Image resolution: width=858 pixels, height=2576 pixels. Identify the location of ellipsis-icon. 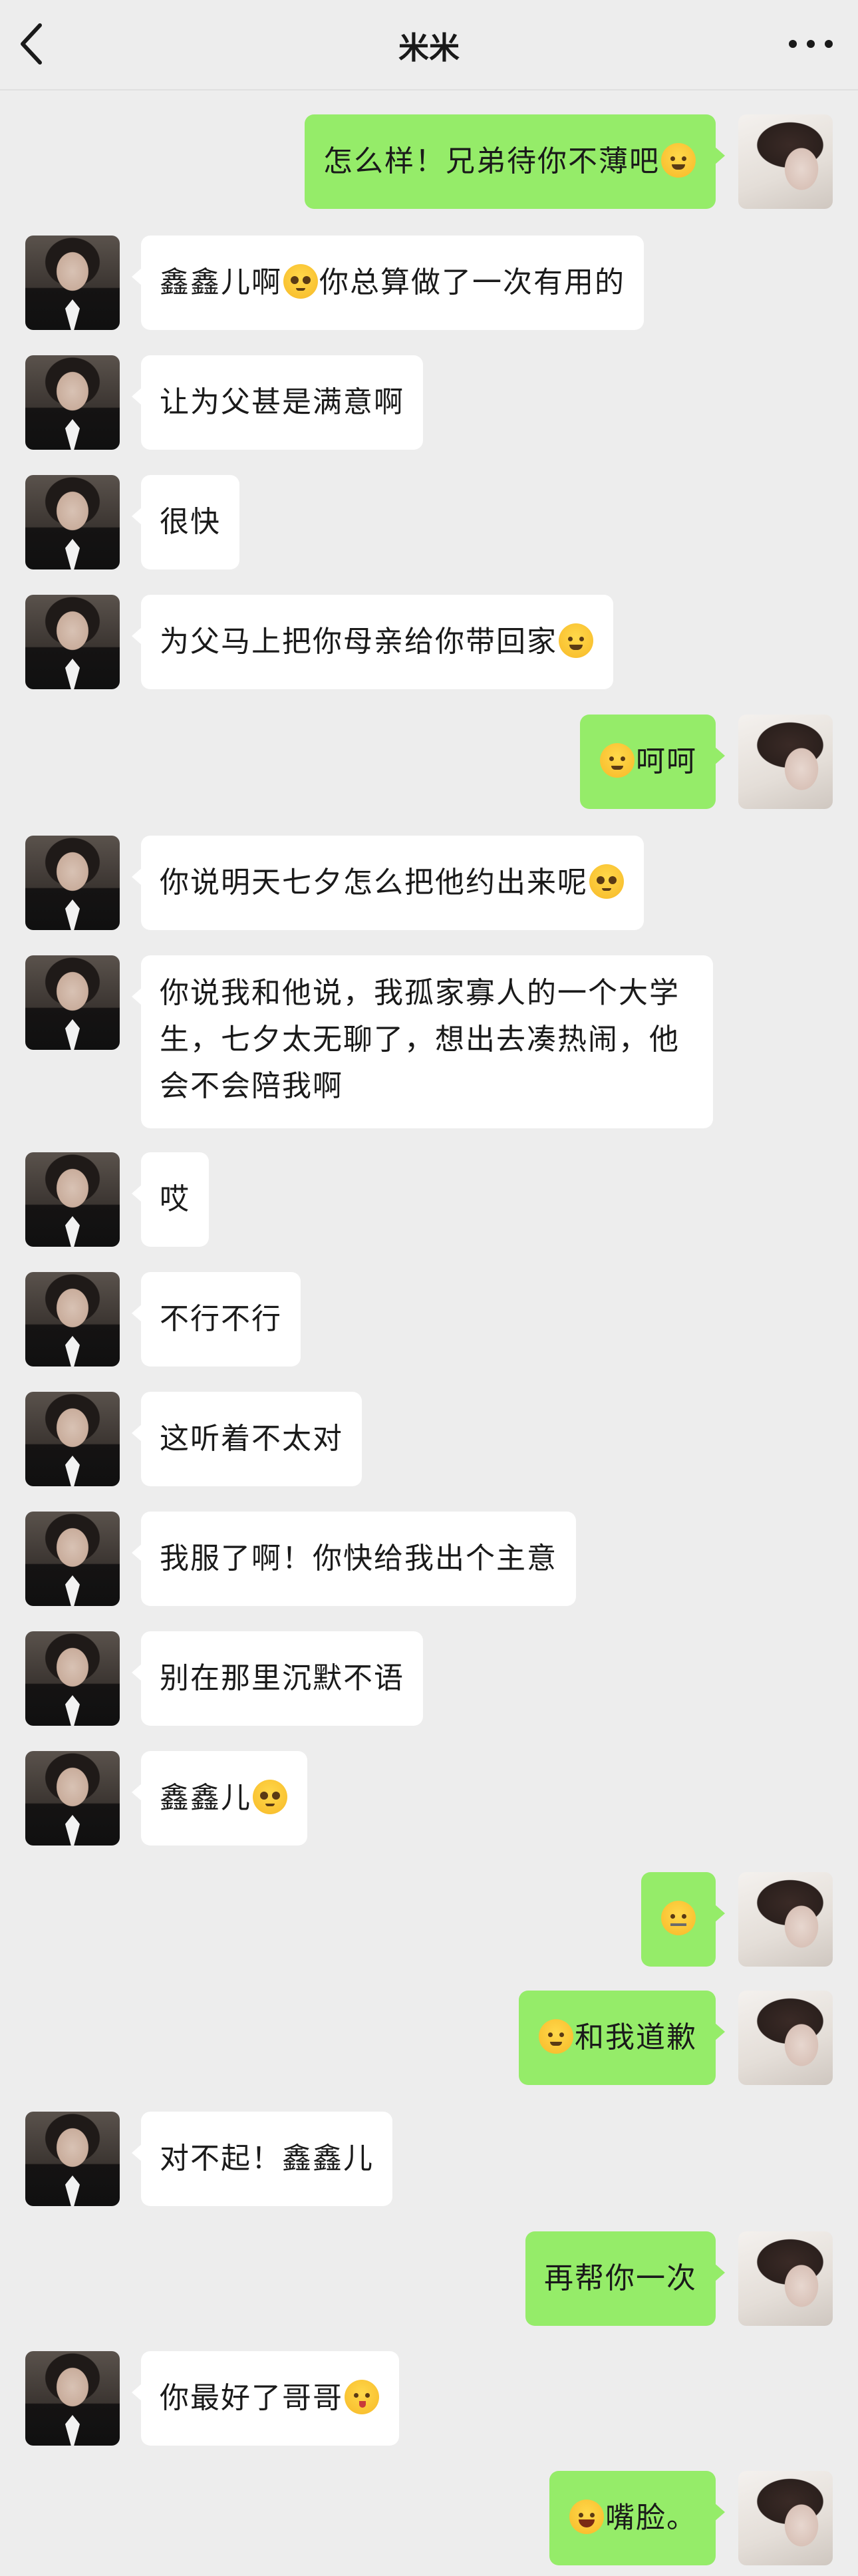
(811, 44).